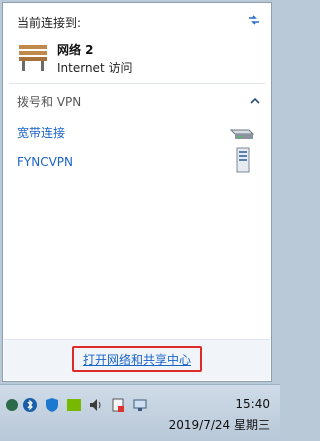 This screenshot has height=441, width=320. I want to click on list-item-fyncvpn: FYNCVPN, so click(139, 160).